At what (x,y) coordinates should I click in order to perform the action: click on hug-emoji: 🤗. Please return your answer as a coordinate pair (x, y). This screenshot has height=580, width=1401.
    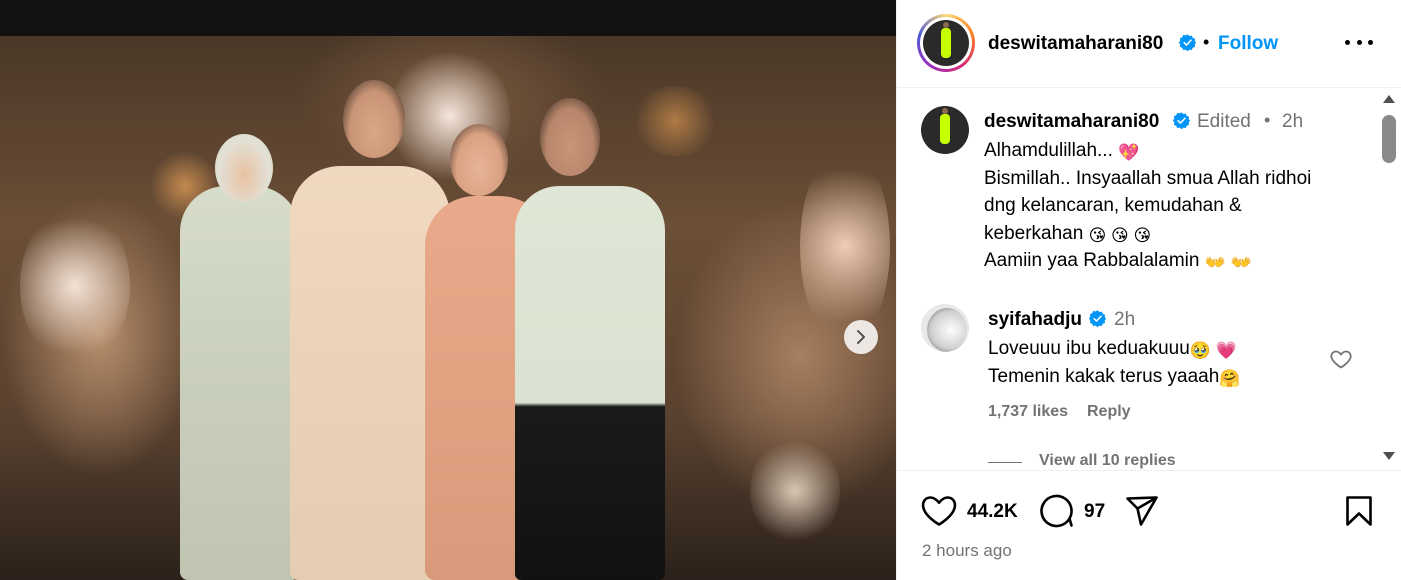
    Looking at the image, I should click on (1230, 378).